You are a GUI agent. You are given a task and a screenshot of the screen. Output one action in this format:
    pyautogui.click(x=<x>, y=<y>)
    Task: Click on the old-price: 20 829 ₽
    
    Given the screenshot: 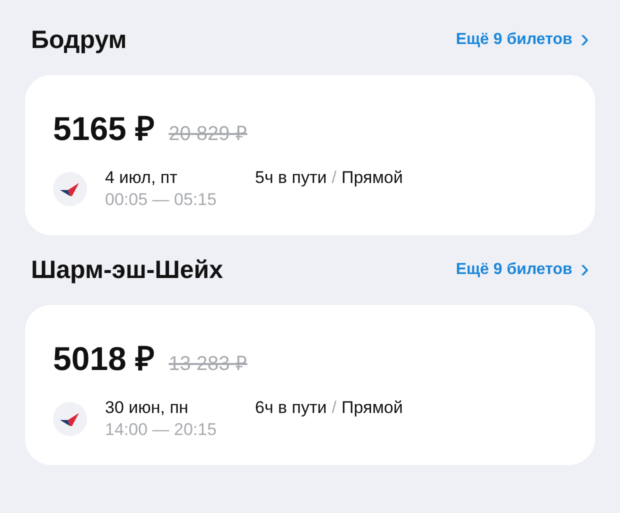 What is the action you would take?
    pyautogui.click(x=208, y=134)
    